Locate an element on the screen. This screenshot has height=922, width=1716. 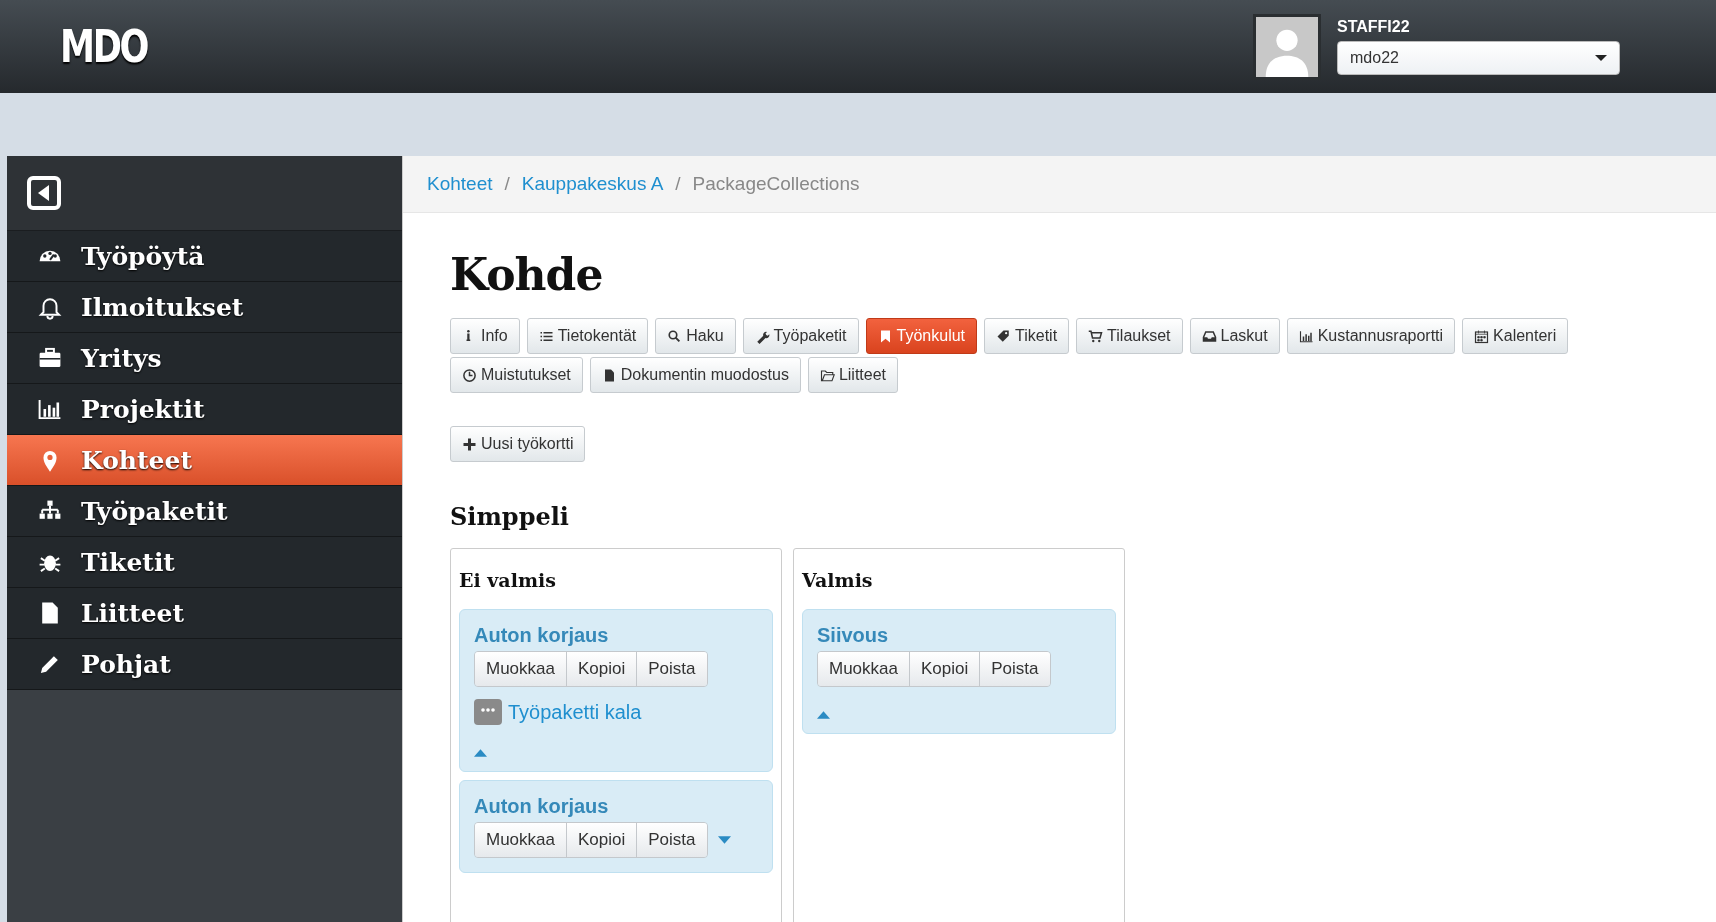
calendar-icon is located at coordinates (1482, 336).